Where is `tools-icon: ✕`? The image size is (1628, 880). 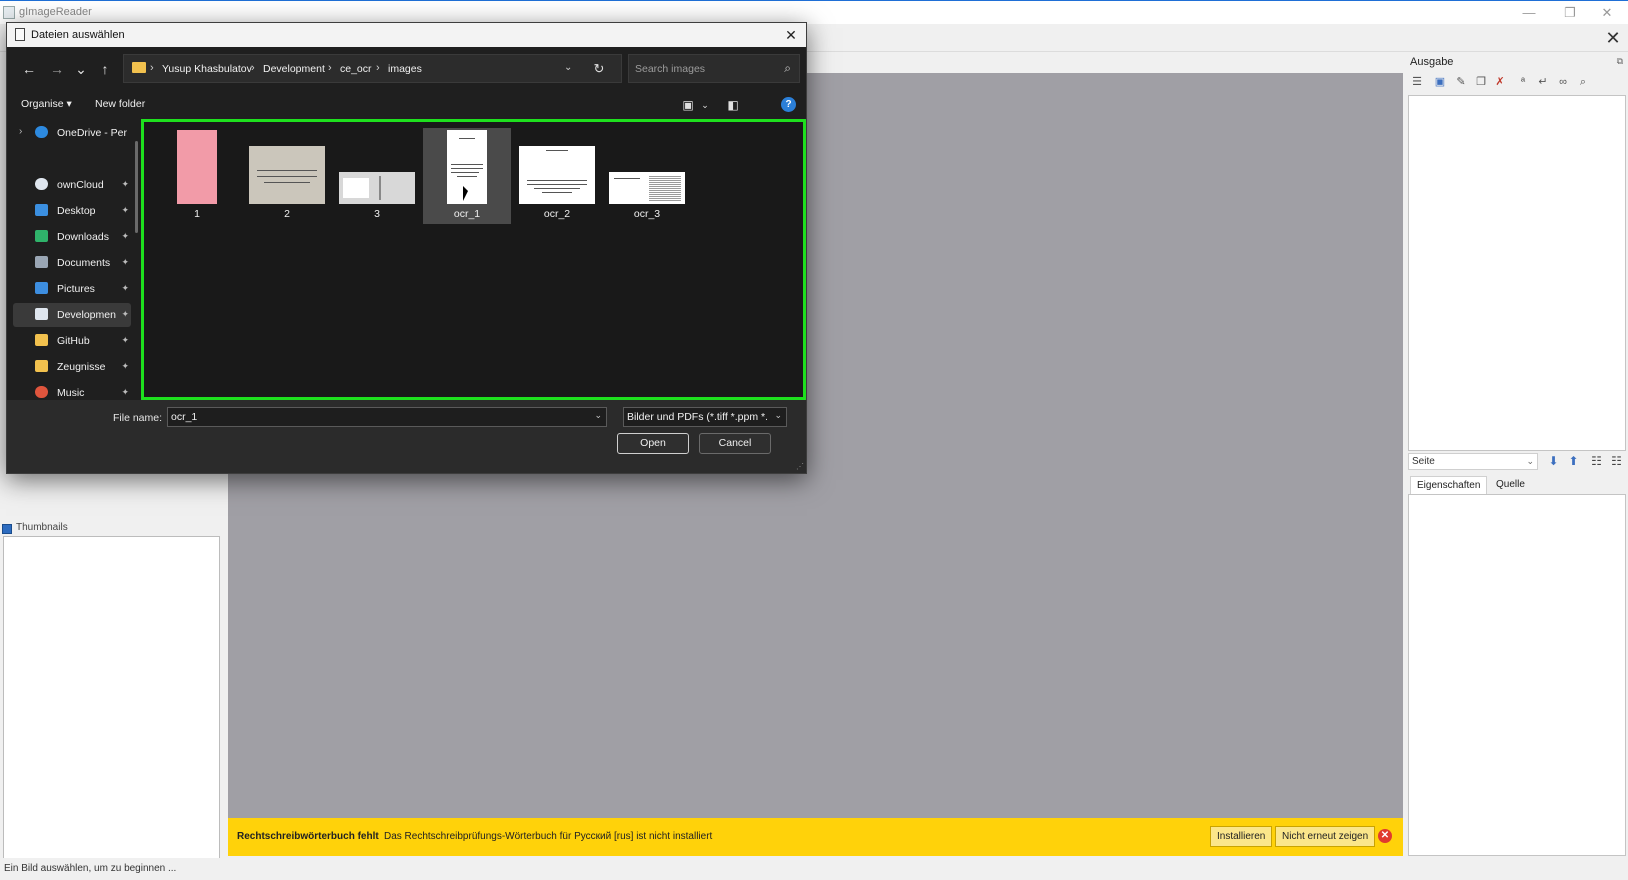
tools-icon: ✕ is located at coordinates (1613, 38).